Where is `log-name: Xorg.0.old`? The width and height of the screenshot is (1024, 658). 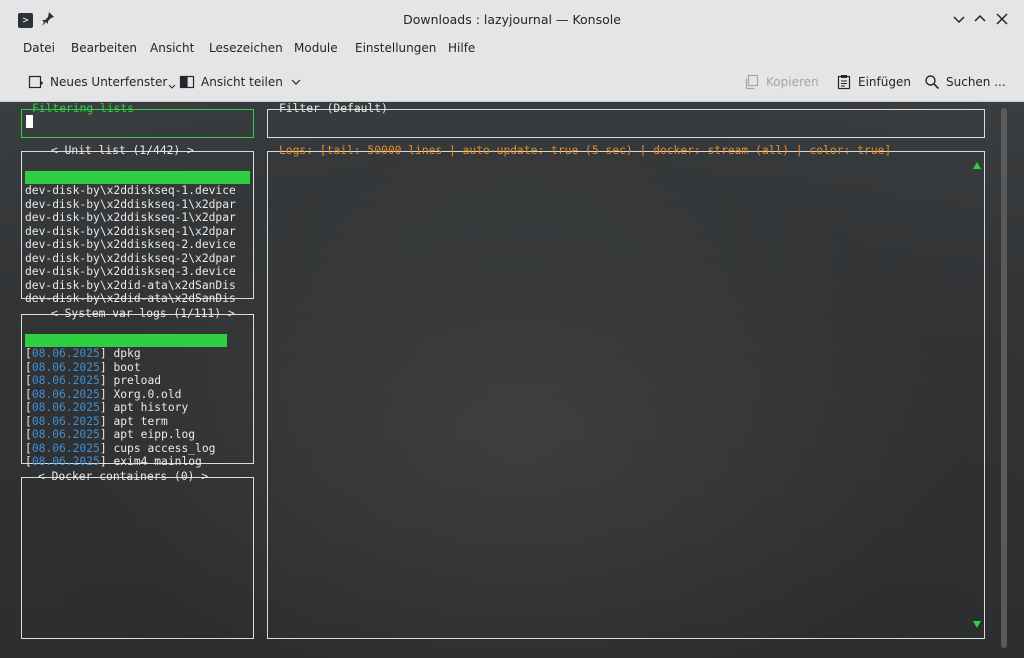 log-name: Xorg.0.old is located at coordinates (147, 394).